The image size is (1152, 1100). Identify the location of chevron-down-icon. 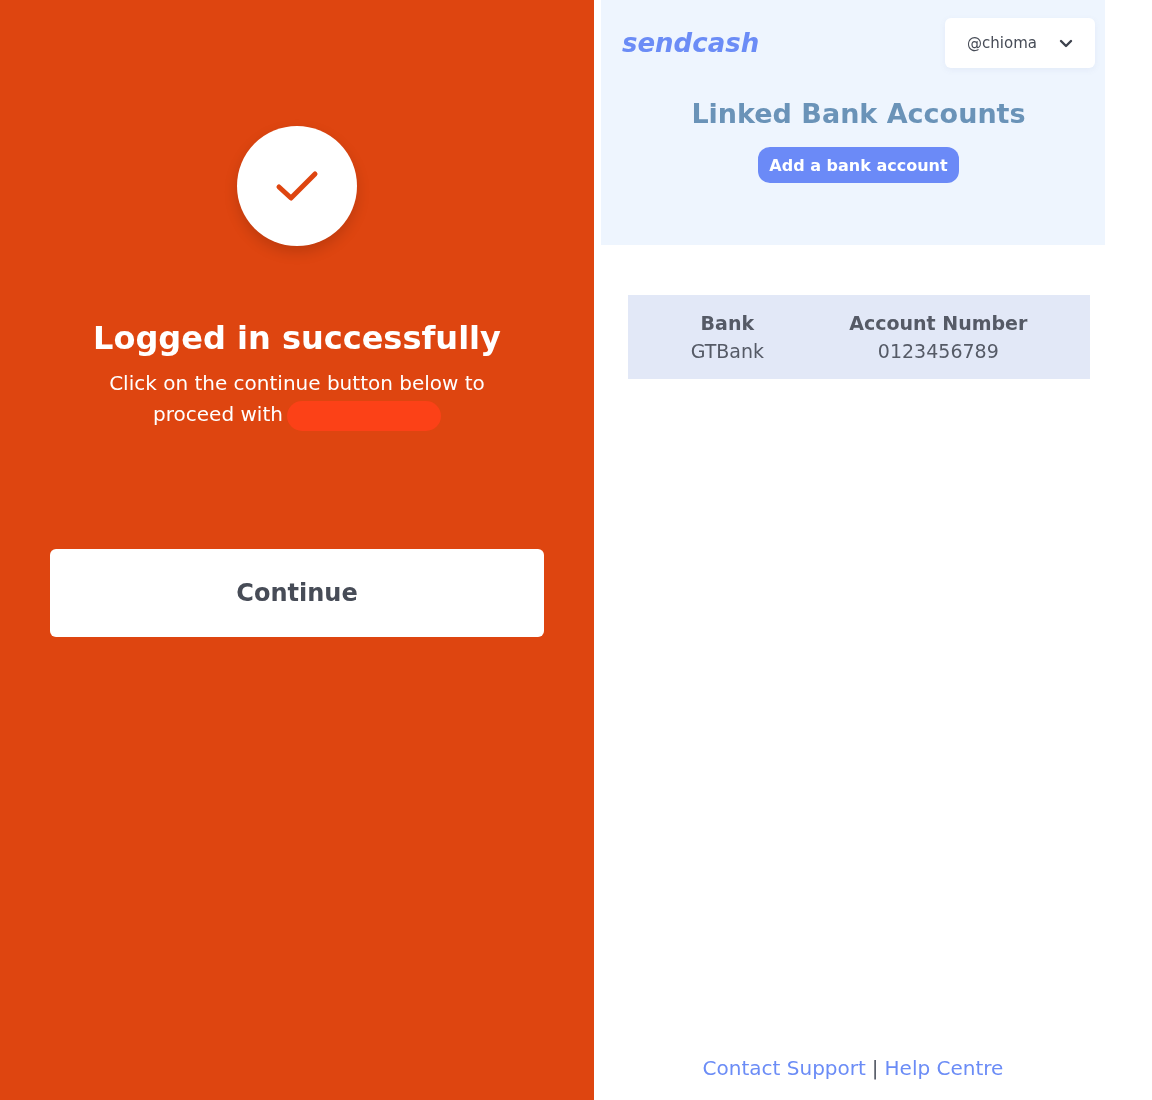
(1066, 43).